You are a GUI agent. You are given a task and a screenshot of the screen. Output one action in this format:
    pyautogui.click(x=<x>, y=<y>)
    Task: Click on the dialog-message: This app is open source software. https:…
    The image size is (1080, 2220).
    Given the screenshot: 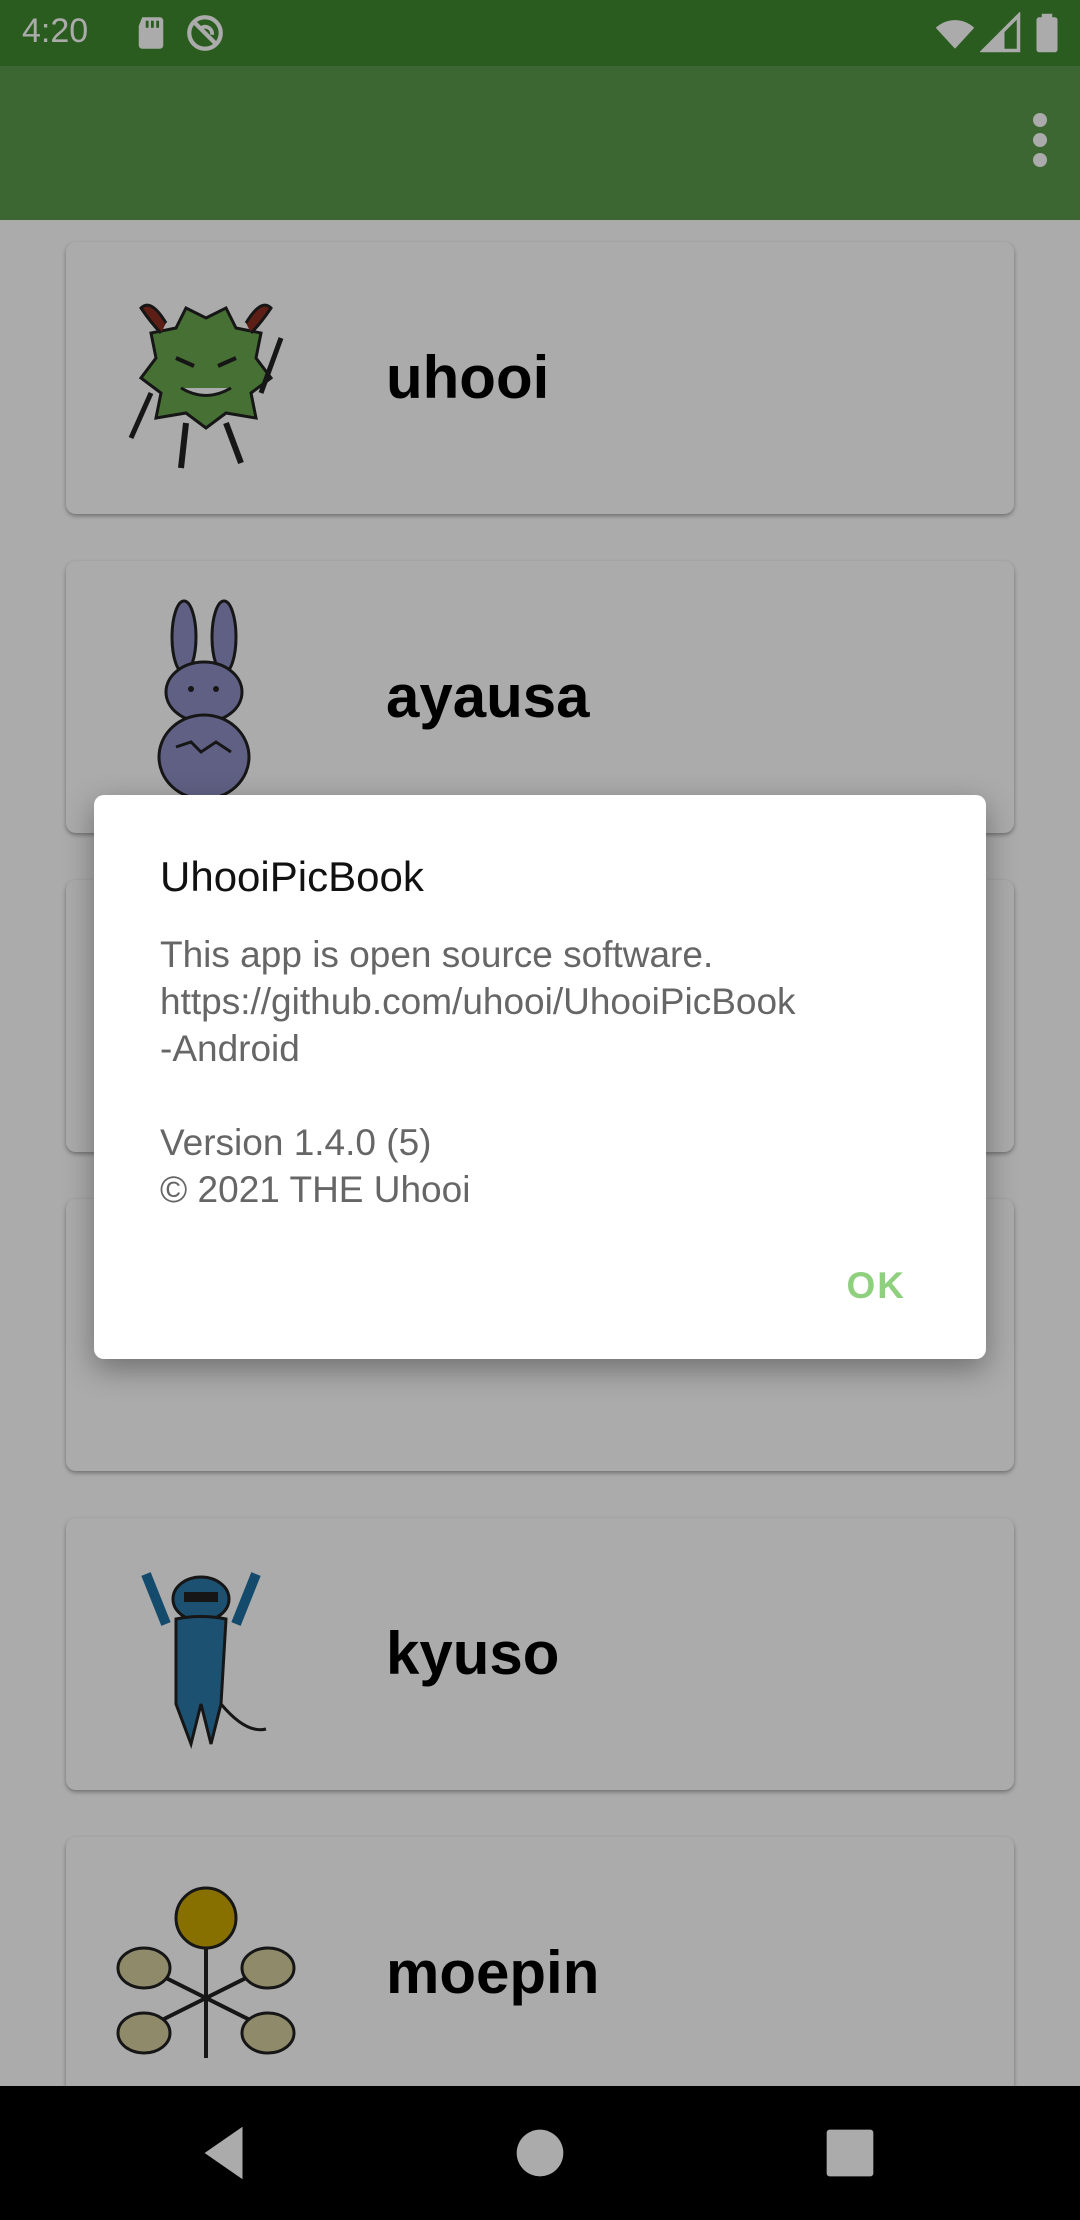 What is the action you would take?
    pyautogui.click(x=478, y=1072)
    